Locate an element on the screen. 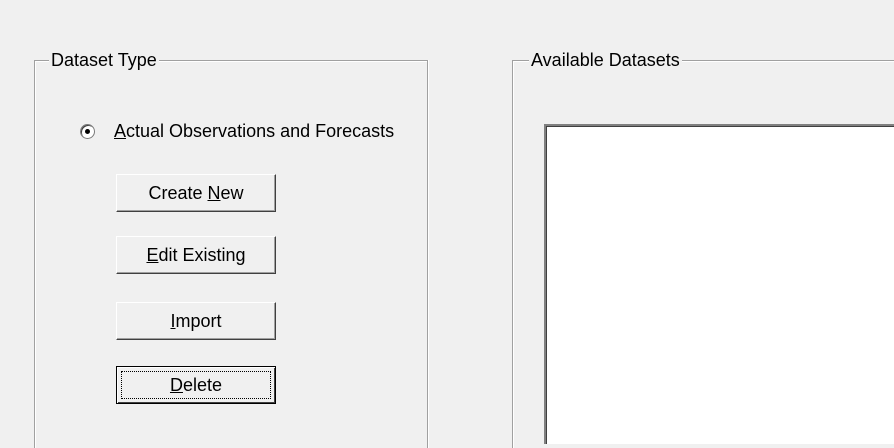 This screenshot has width=894, height=448. available-datasets-legend: Available Datasets is located at coordinates (605, 60).